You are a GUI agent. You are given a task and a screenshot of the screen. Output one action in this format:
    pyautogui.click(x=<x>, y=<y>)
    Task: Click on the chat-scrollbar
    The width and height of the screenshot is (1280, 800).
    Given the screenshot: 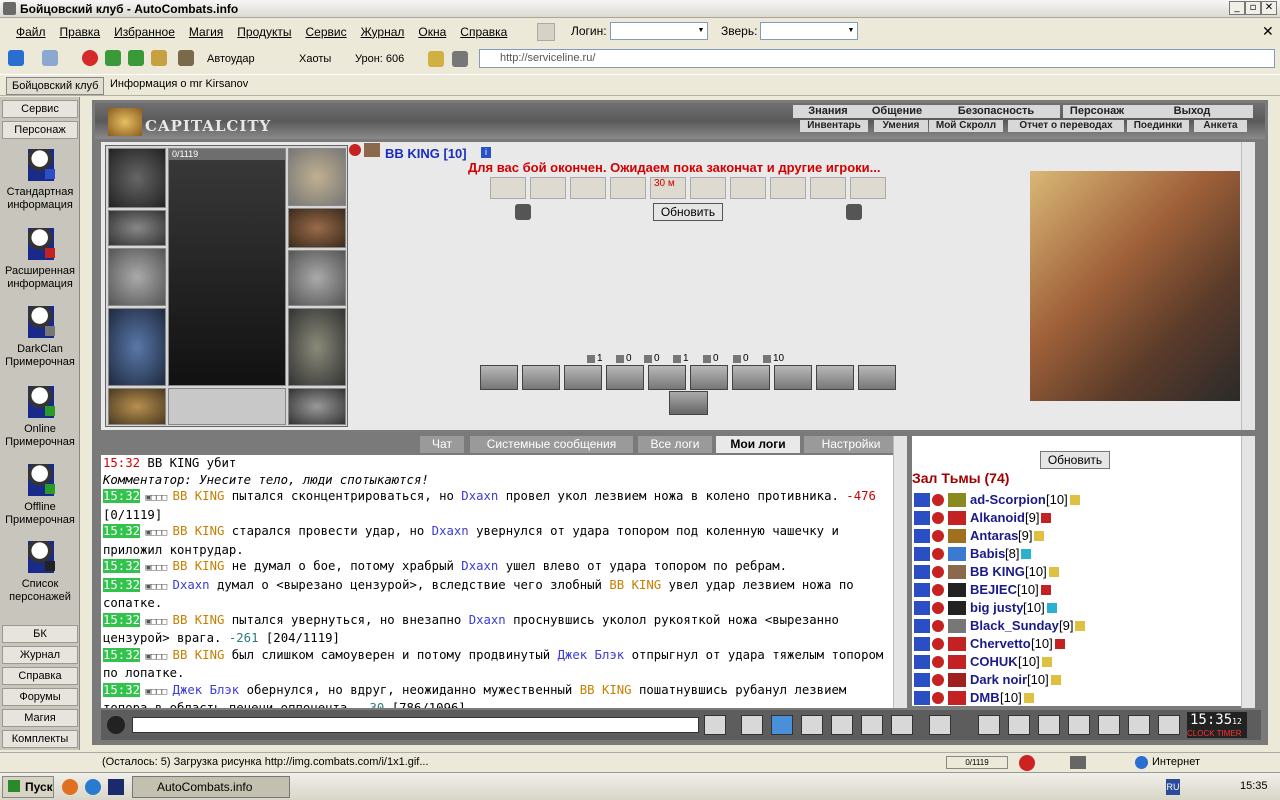 What is the action you would take?
    pyautogui.click(x=900, y=572)
    